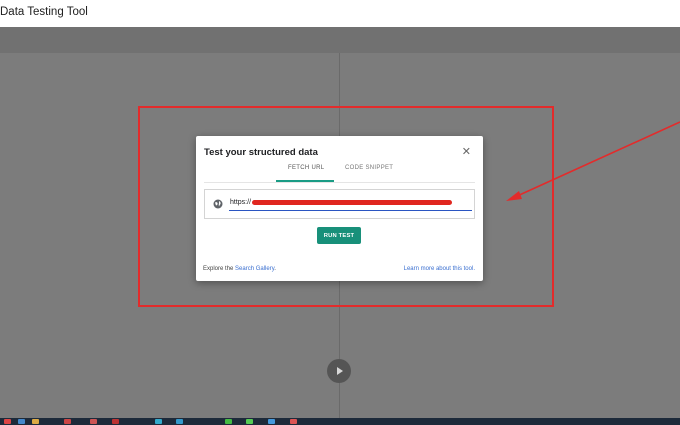 The image size is (680, 425). Describe the element at coordinates (306, 168) in the screenshot. I see `tab-fetch-url: FETCH URL` at that location.